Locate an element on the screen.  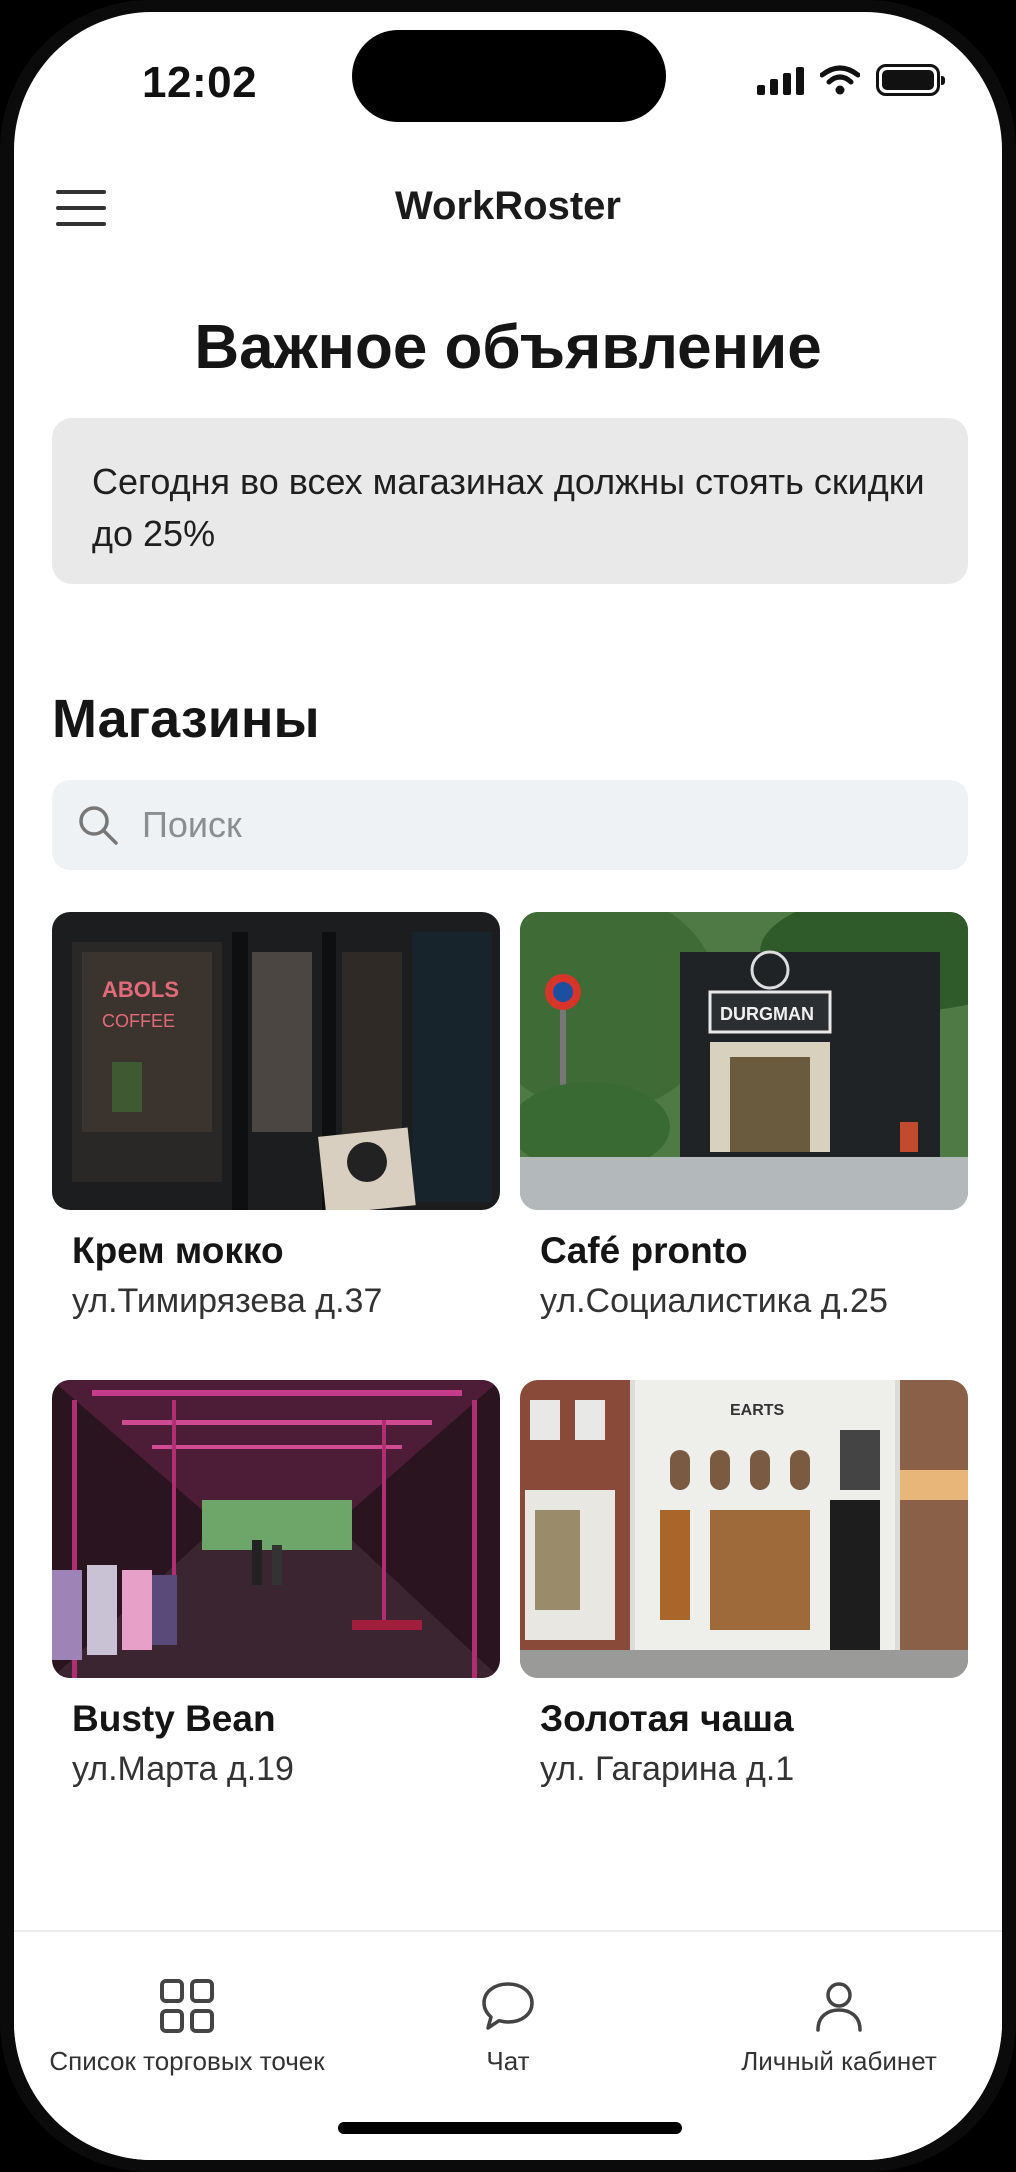
store-photo: EARTS is located at coordinates (744, 1529).